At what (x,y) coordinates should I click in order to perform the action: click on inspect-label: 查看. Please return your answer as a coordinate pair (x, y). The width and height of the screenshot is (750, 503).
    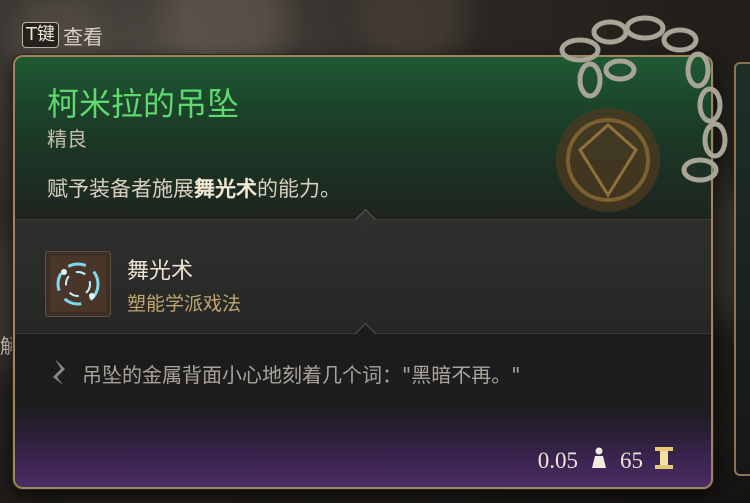
    Looking at the image, I should click on (83, 36).